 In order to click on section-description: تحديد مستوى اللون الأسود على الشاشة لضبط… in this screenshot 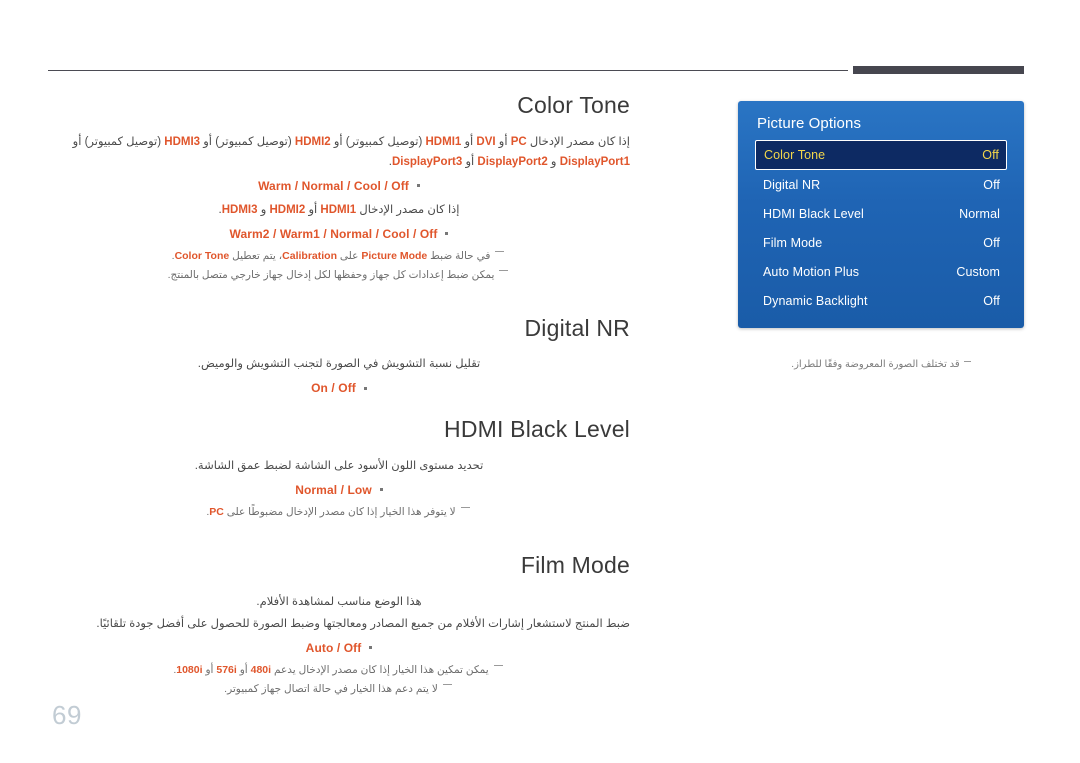, I will do `click(339, 465)`.